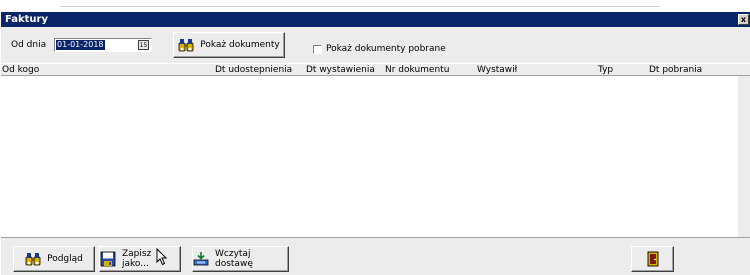  I want to click on date-label: Od dnia, so click(29, 45).